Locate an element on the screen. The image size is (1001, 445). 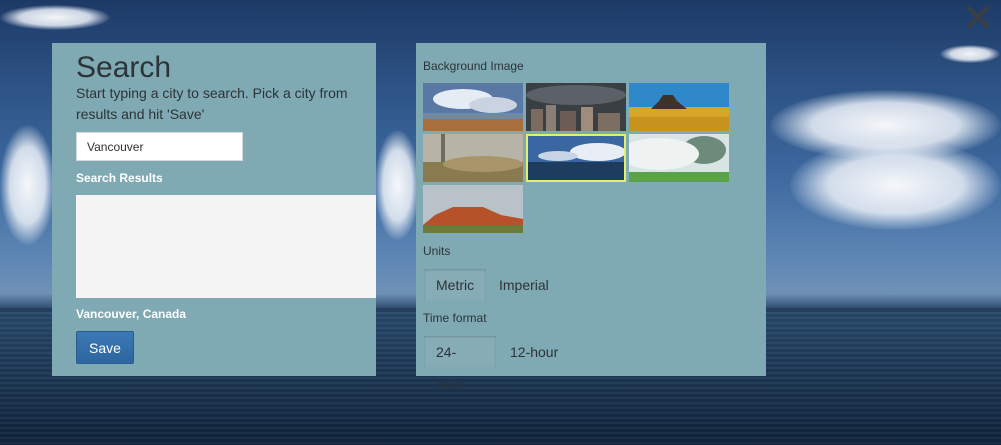
units-label: Units is located at coordinates (437, 251).